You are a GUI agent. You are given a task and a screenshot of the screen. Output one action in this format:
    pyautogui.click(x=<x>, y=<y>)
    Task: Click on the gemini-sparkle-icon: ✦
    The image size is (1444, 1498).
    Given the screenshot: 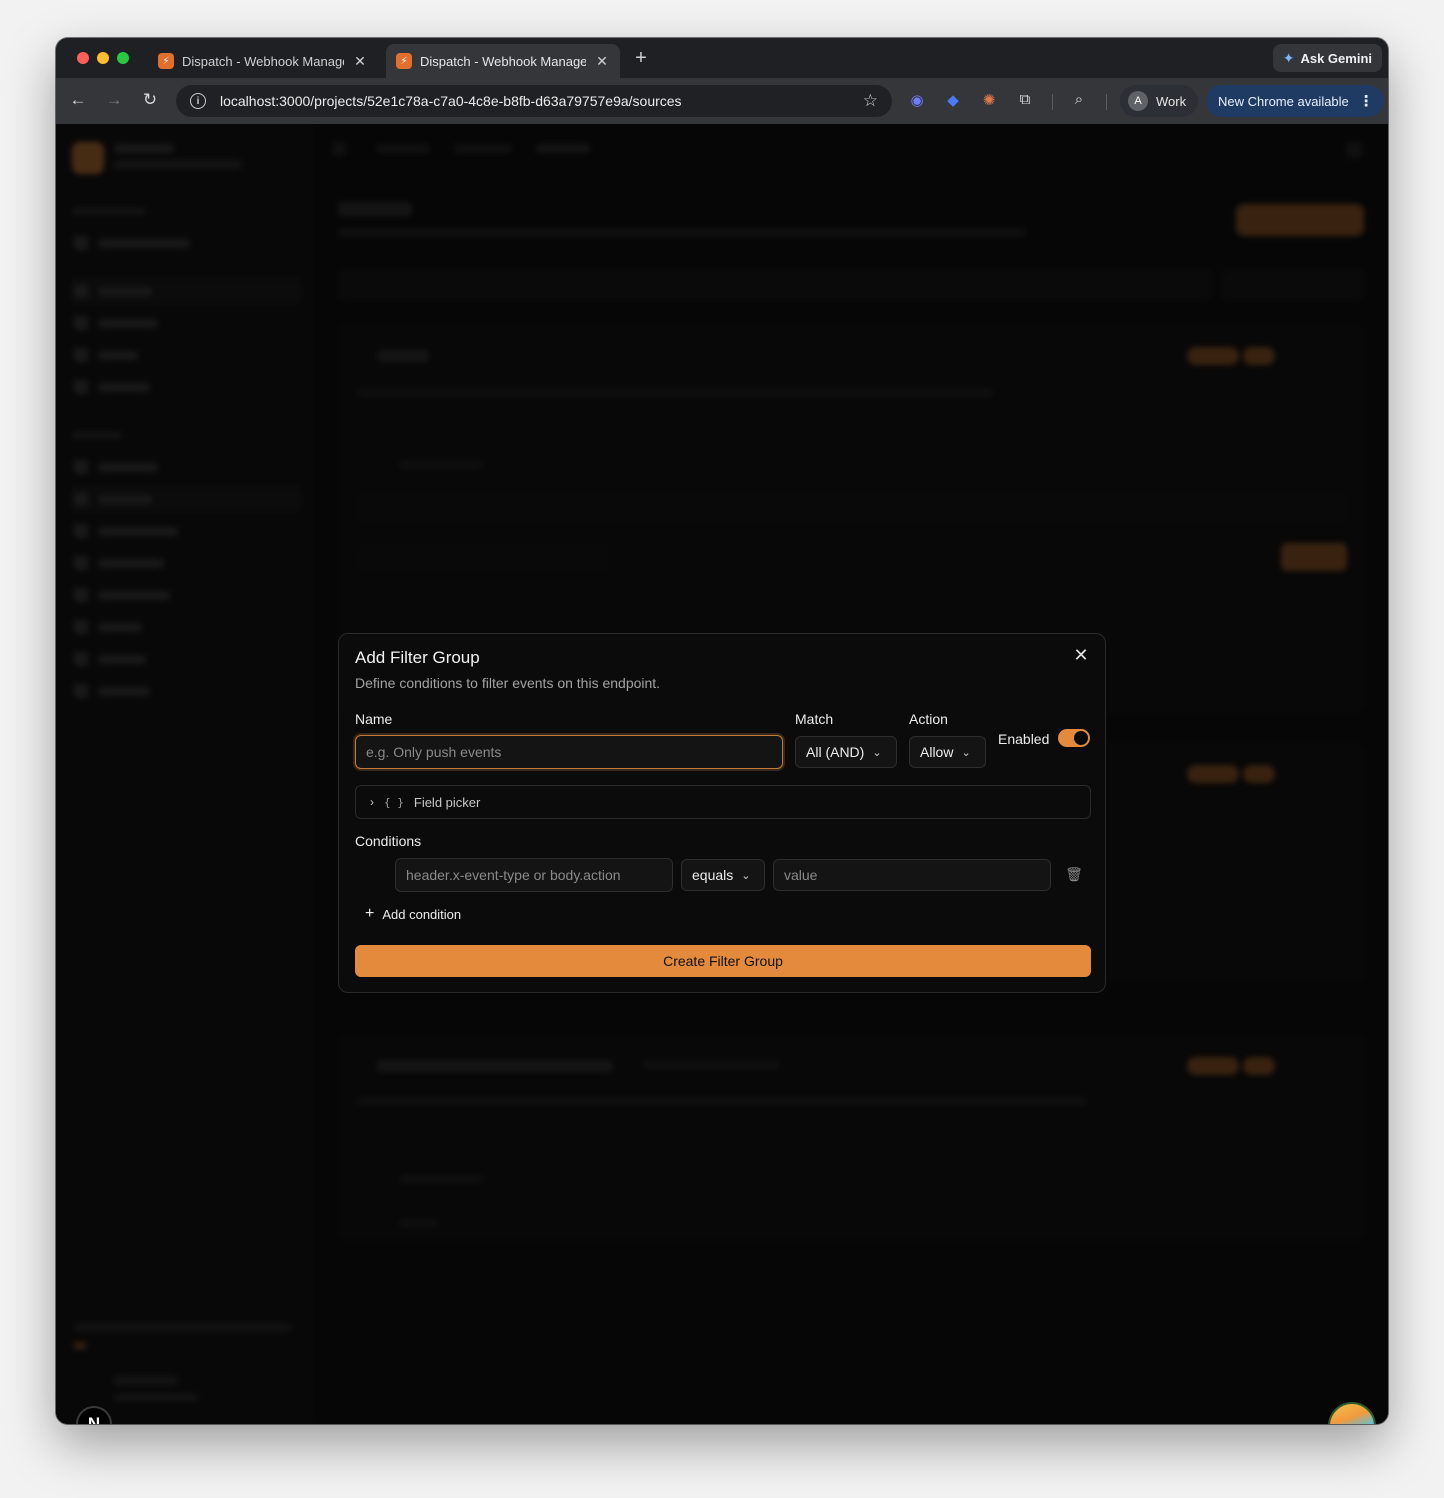 What is the action you would take?
    pyautogui.click(x=1288, y=57)
    